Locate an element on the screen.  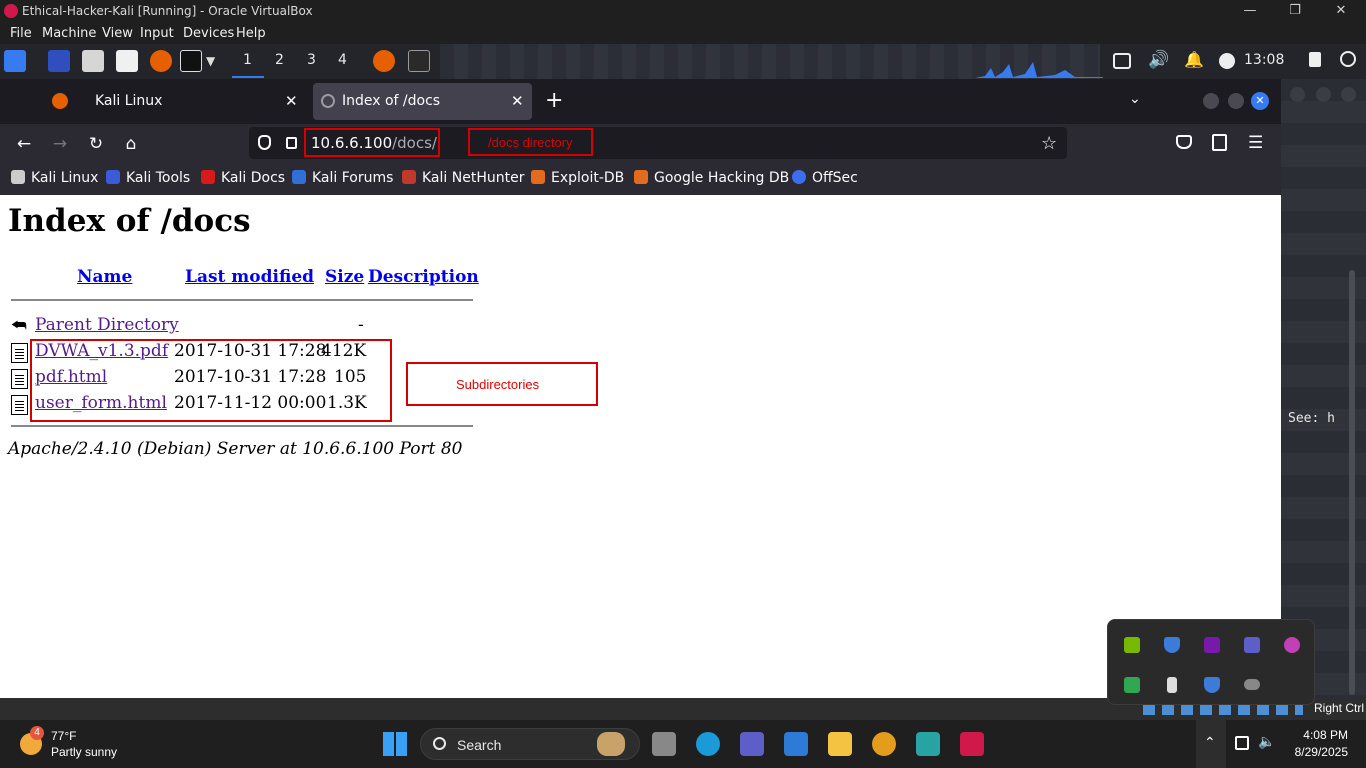
panel-clock: 13:08 is located at coordinates (1264, 60).